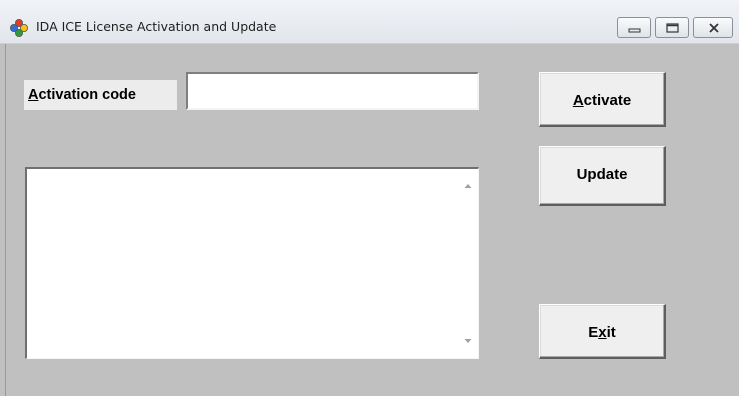 Image resolution: width=739 pixels, height=396 pixels. Describe the element at coordinates (369, 22) in the screenshot. I see `title-bar: IDA ICE License Activation and Update` at that location.